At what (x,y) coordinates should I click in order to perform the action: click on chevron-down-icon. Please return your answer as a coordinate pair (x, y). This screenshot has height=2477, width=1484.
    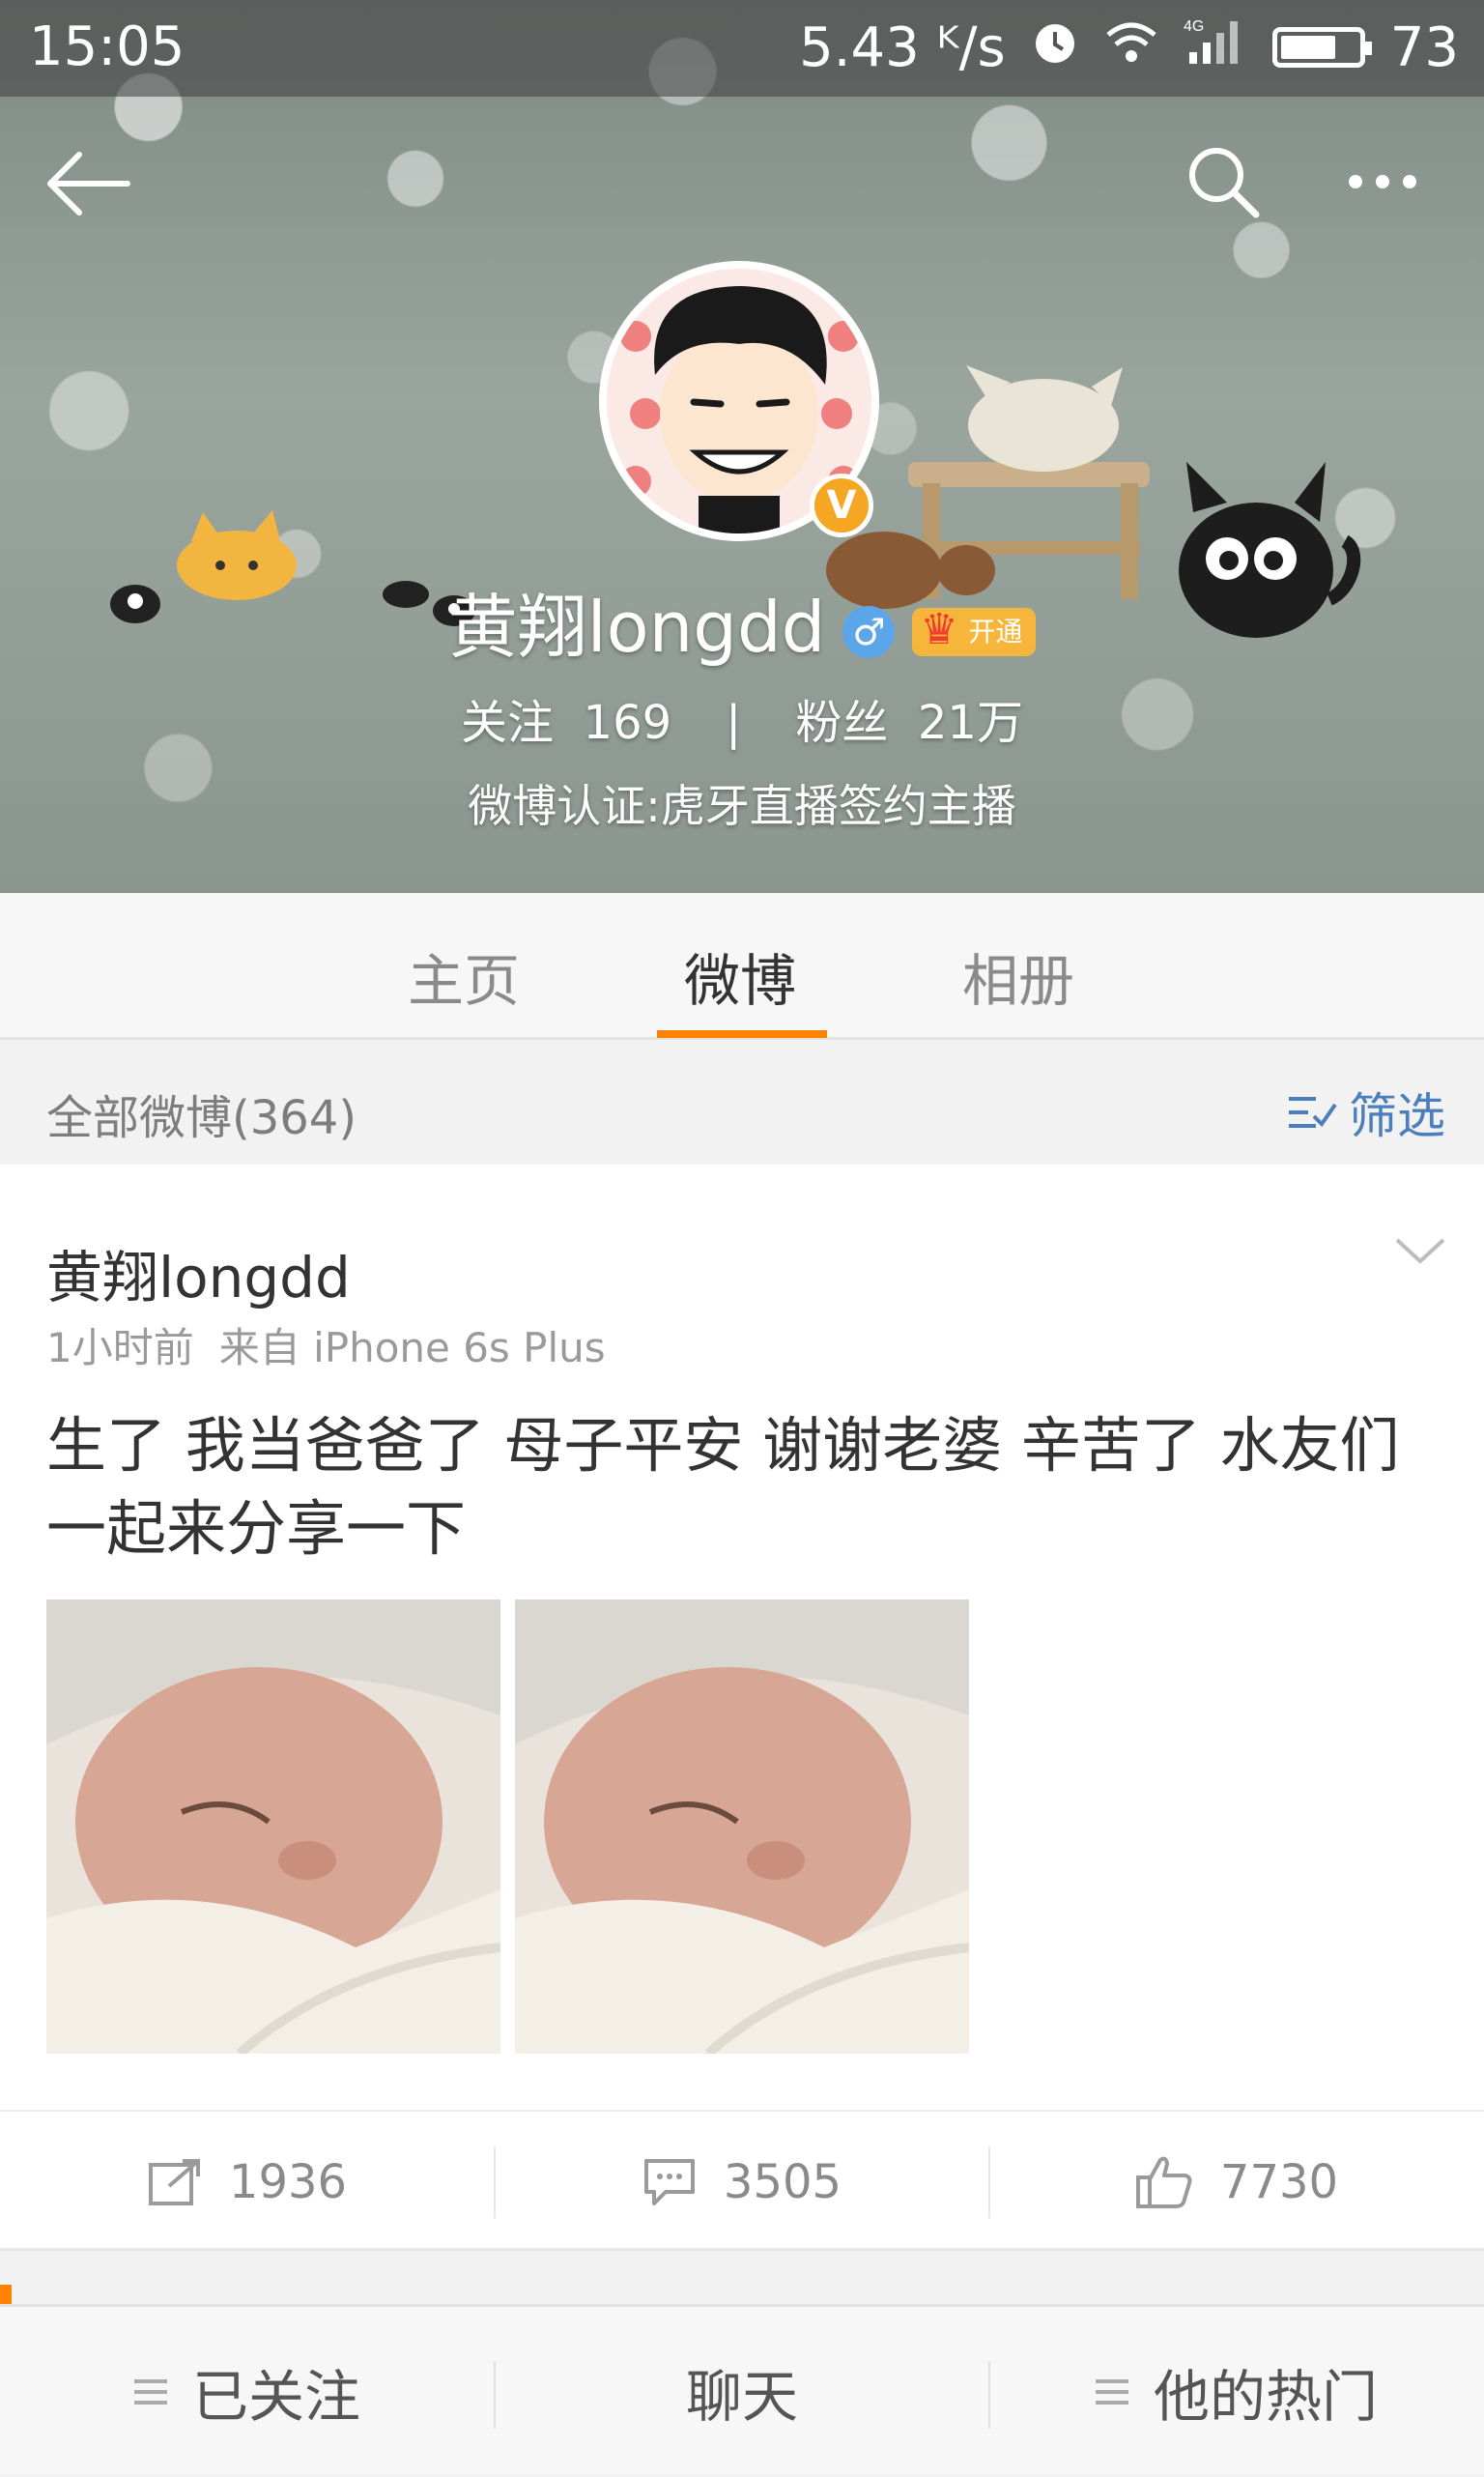
    Looking at the image, I should click on (1420, 1251).